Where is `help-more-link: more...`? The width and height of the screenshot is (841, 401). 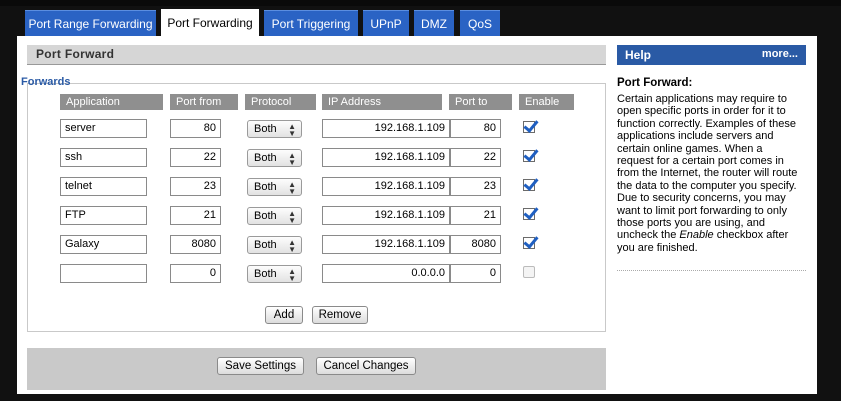
help-more-link: more... is located at coordinates (780, 54).